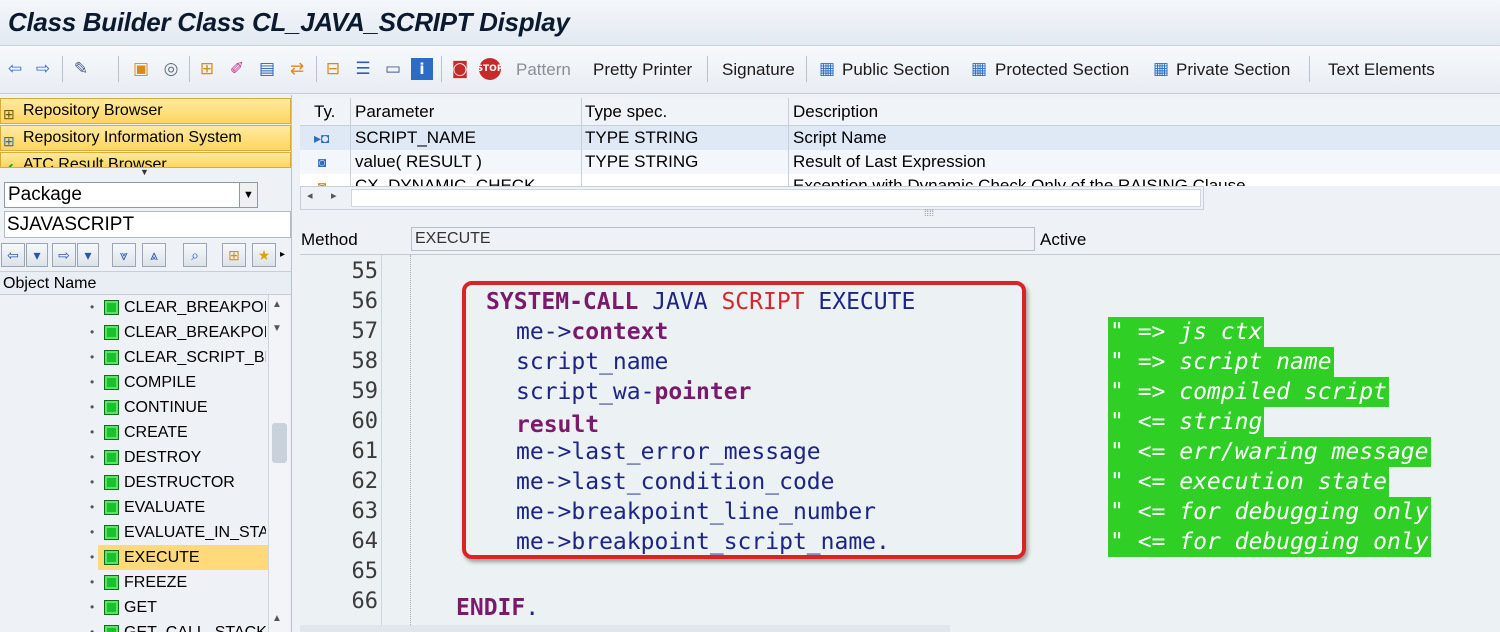  What do you see at coordinates (422, 69) in the screenshot?
I see `info-icon: i` at bounding box center [422, 69].